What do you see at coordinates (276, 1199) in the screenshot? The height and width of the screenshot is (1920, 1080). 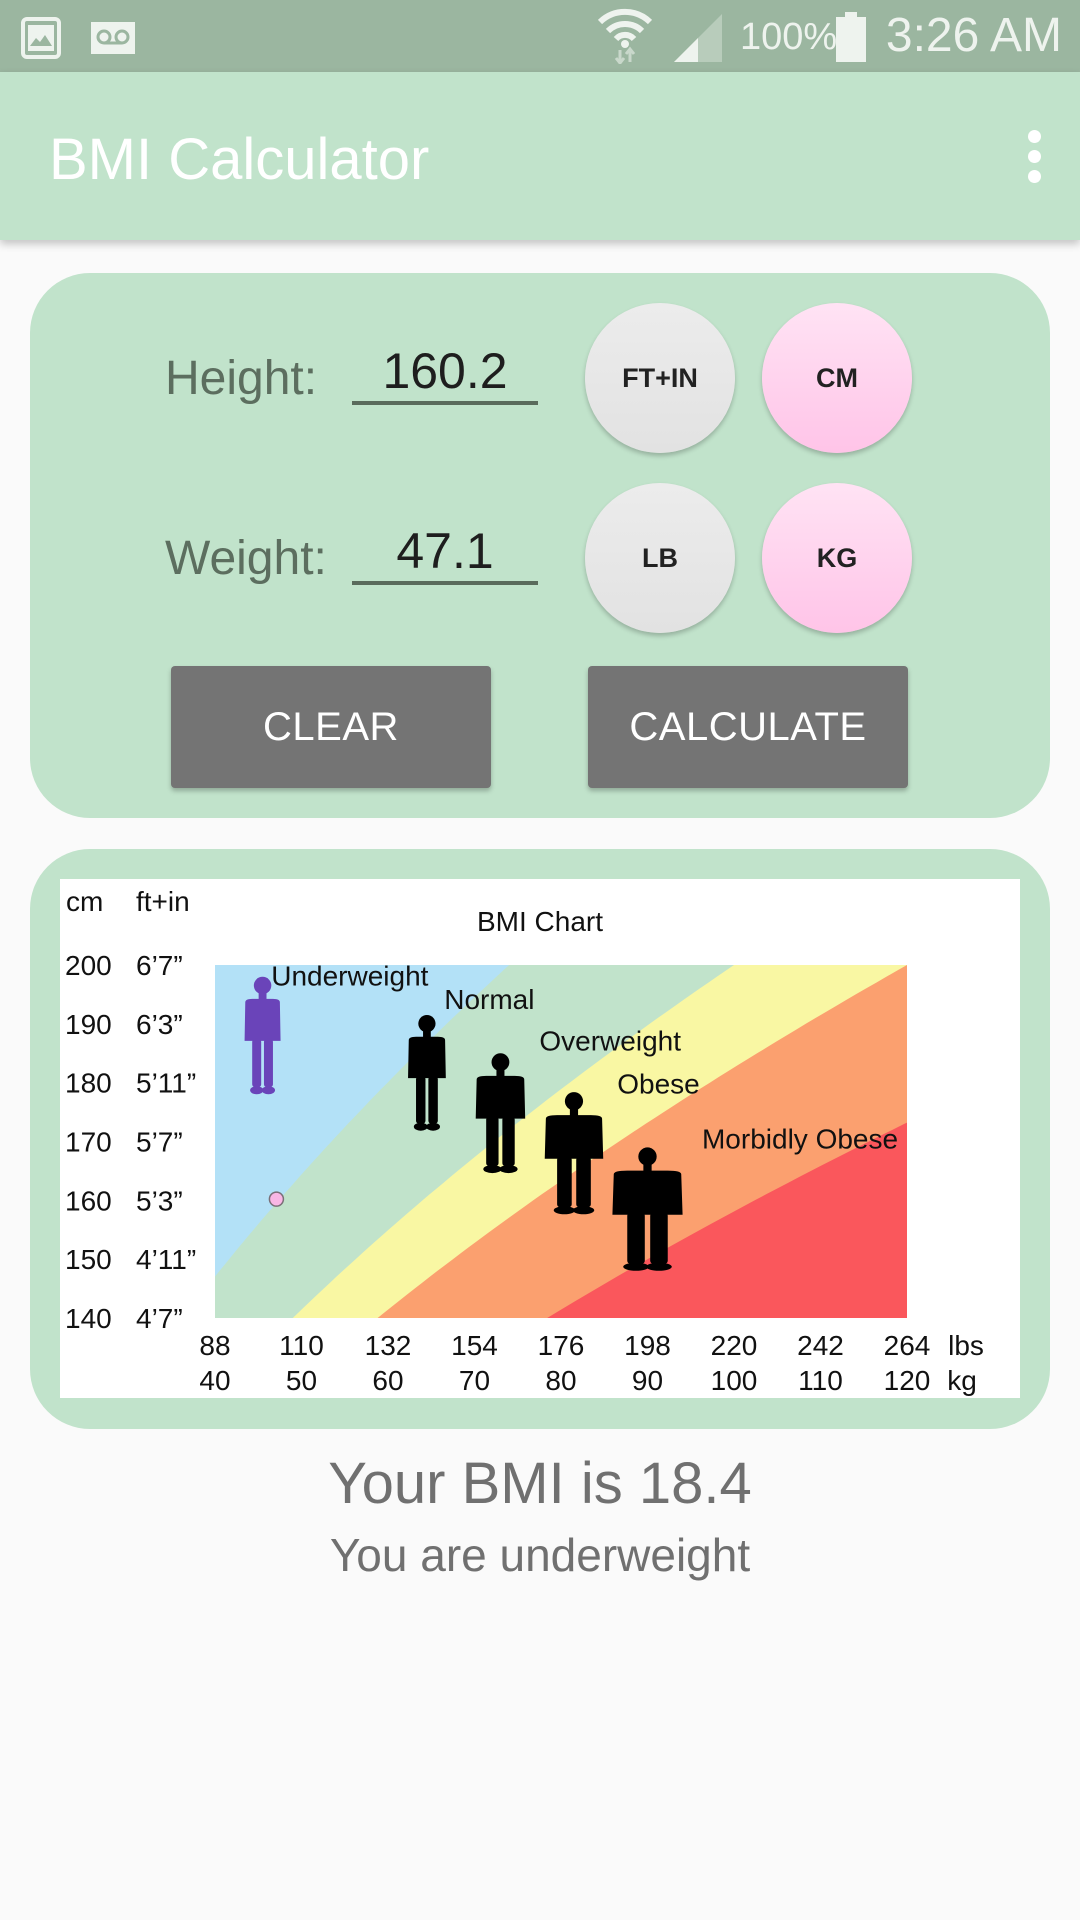 I see `user-bmi-marker` at bounding box center [276, 1199].